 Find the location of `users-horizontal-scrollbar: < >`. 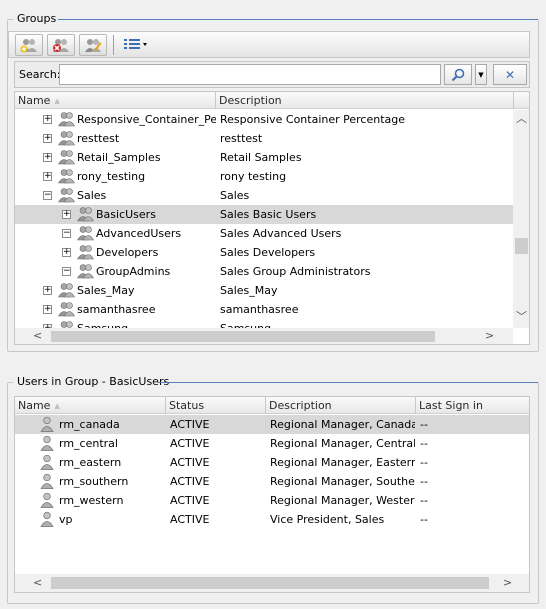

users-horizontal-scrollbar: < > is located at coordinates (272, 583).